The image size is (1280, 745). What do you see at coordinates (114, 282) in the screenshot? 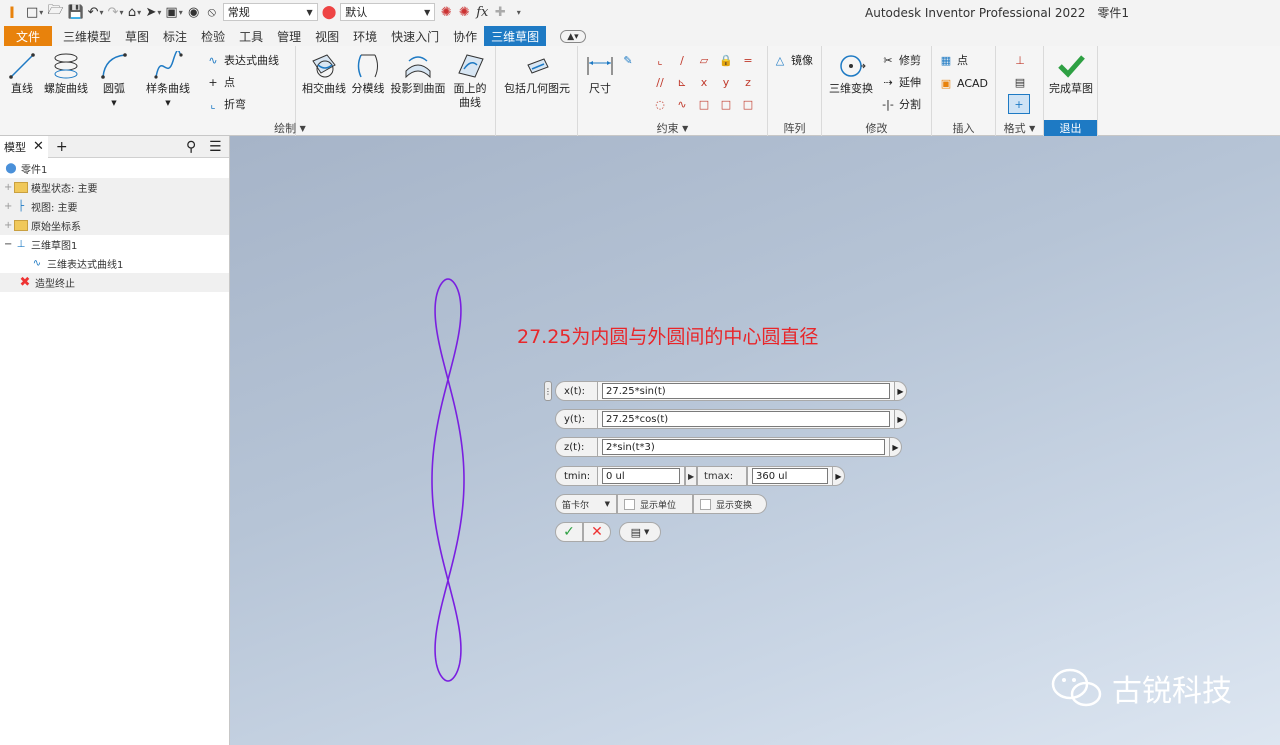
I see `tree-item-end-of-part: ✖ 造型终止` at bounding box center [114, 282].